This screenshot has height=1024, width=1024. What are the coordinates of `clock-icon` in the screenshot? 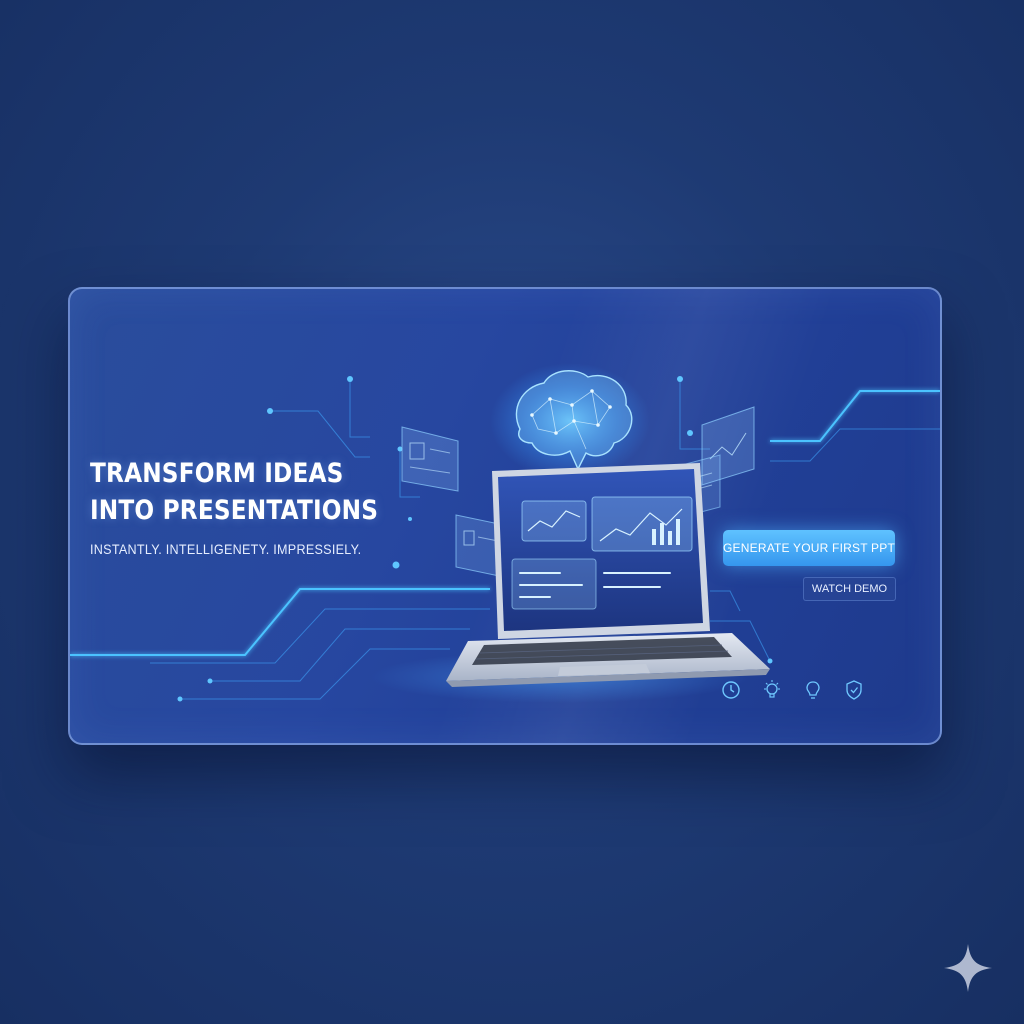 It's located at (731, 690).